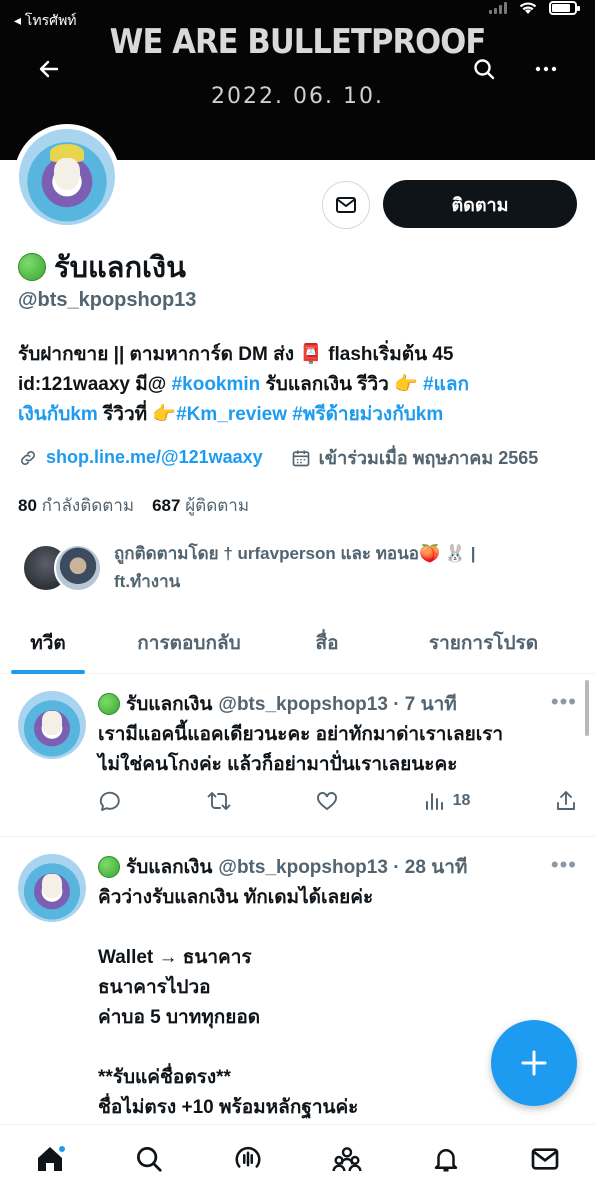  I want to click on tweet-actions: 18, so click(338, 801).